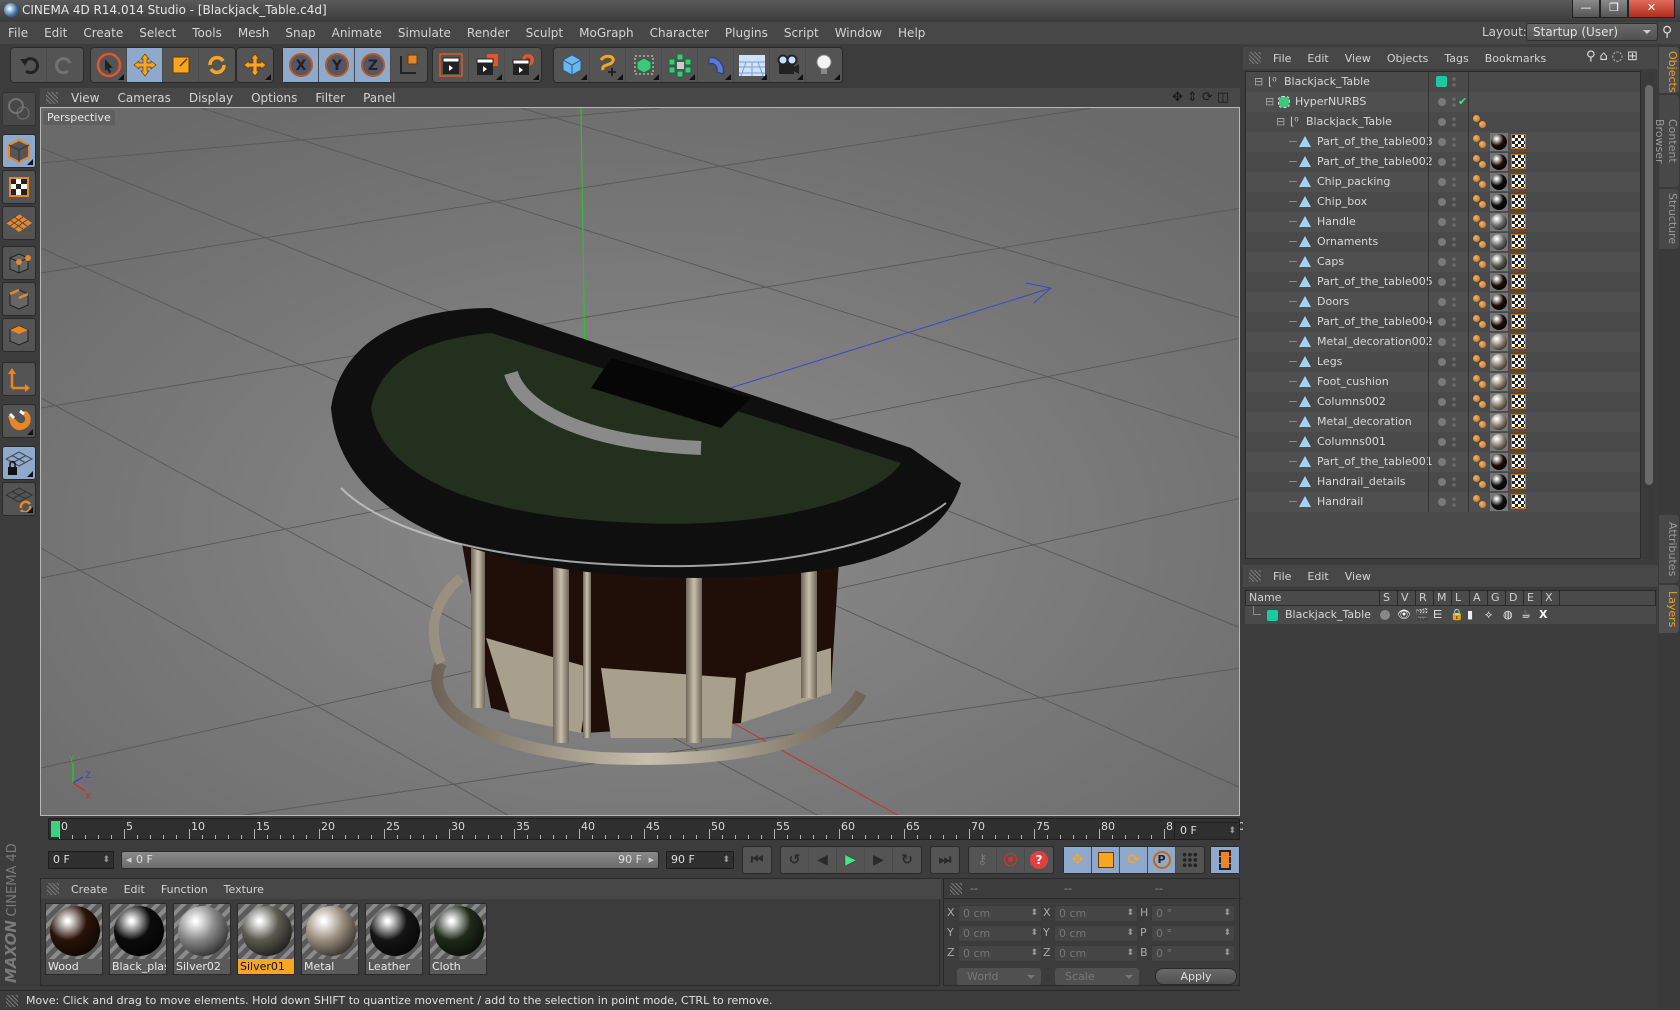 This screenshot has width=1680, height=1010. What do you see at coordinates (109, 65) in the screenshot?
I see `live-selection-button` at bounding box center [109, 65].